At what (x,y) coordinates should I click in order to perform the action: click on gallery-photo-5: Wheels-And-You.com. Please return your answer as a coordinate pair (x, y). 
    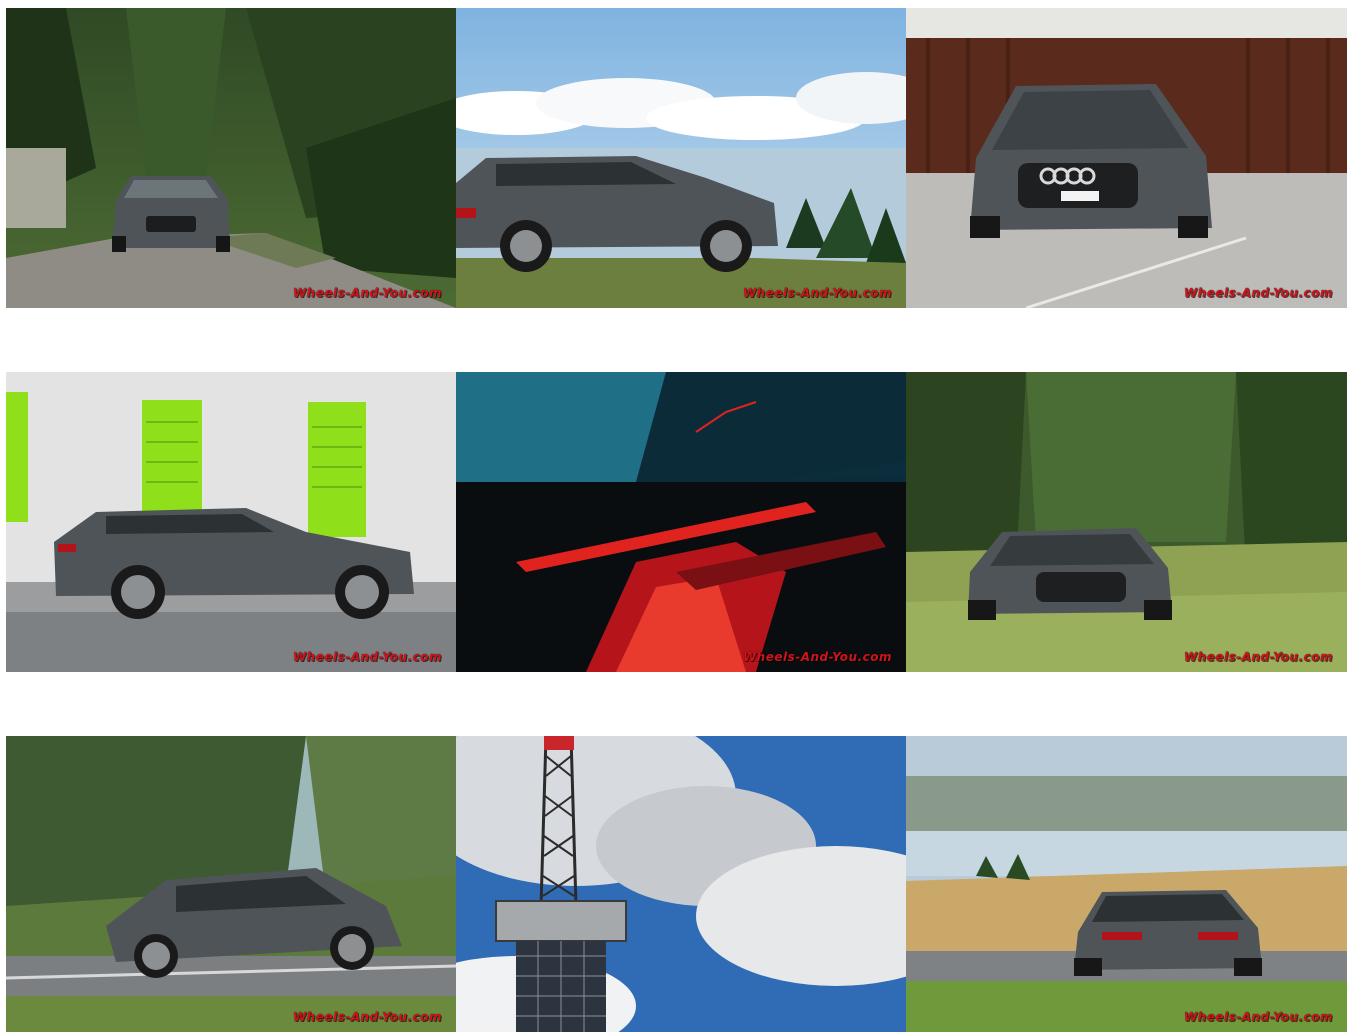
    Looking at the image, I should click on (681, 522).